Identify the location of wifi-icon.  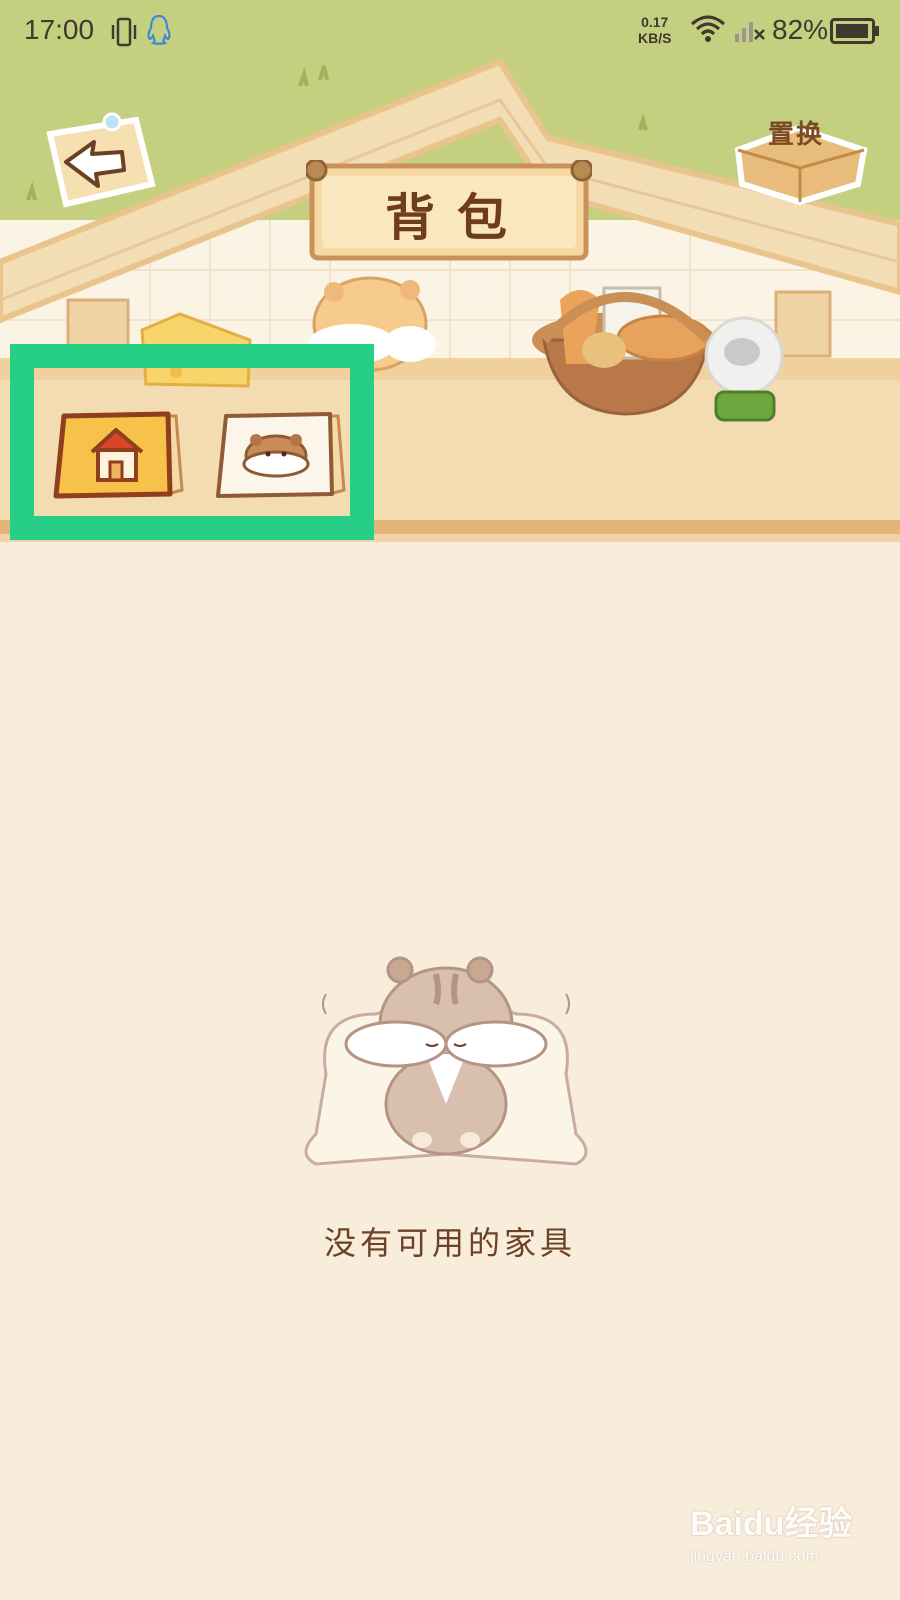
(708, 28).